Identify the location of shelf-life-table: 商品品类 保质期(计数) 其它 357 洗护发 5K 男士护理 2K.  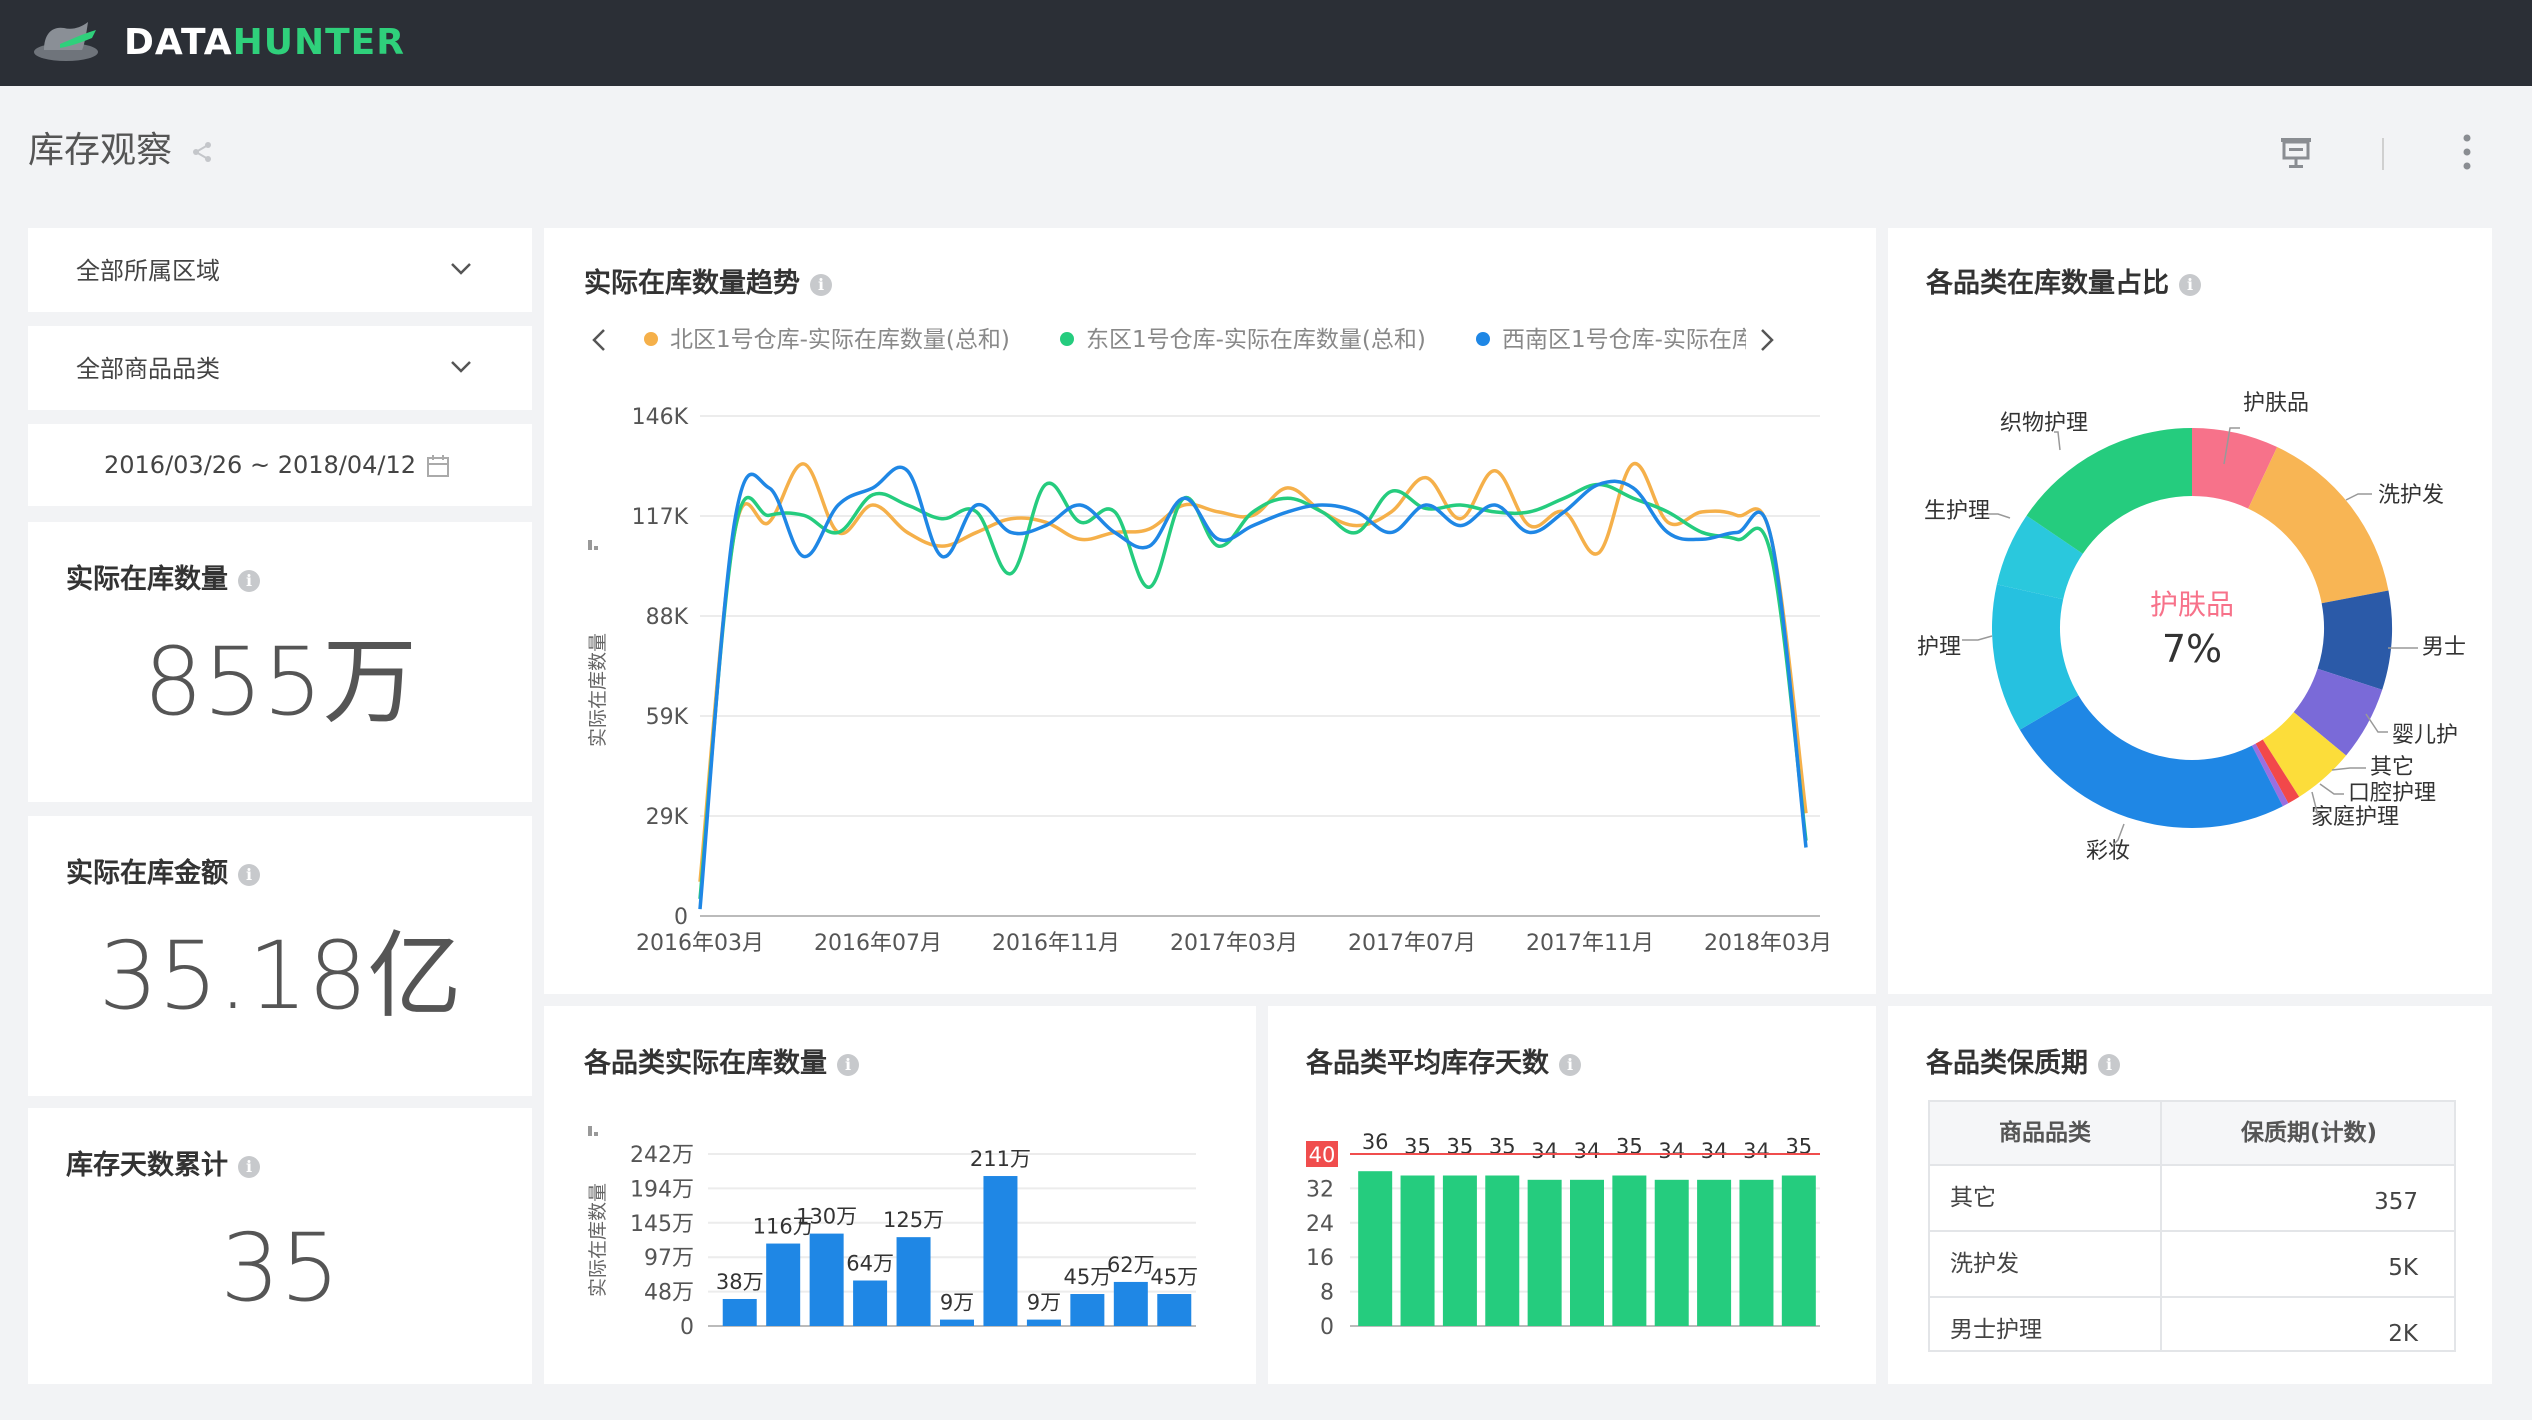
(2192, 1226).